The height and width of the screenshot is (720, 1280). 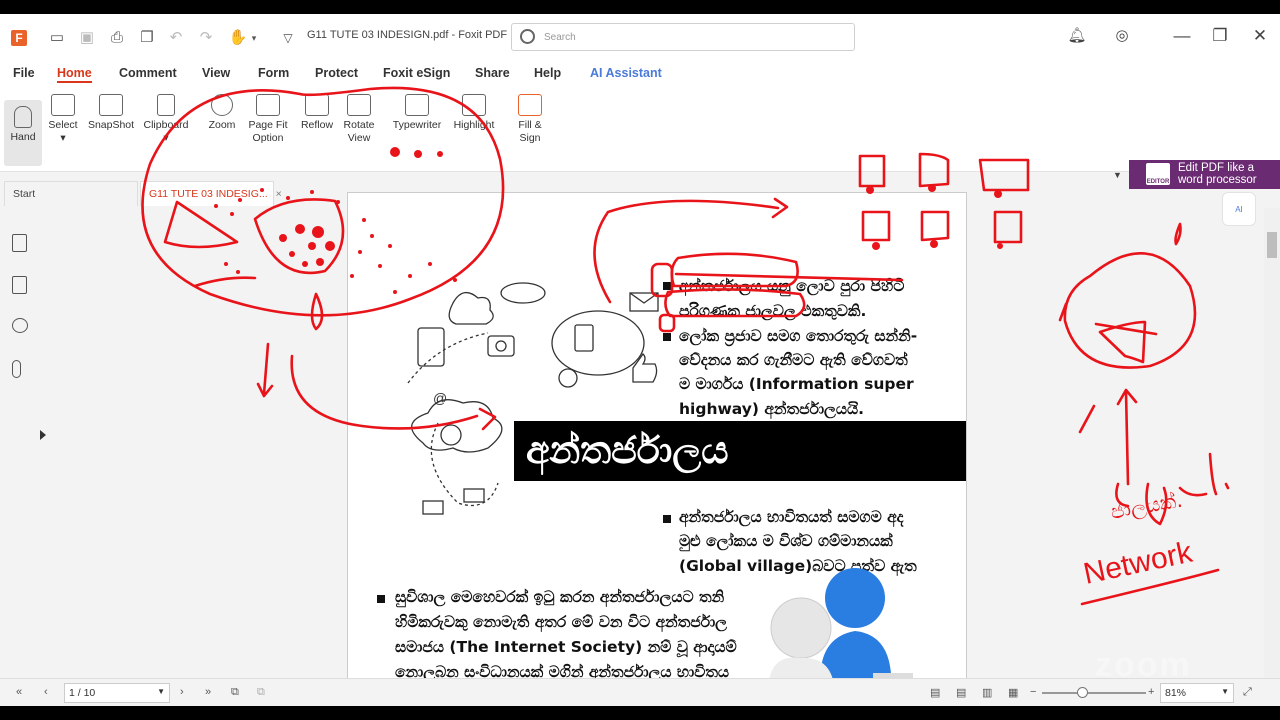 I want to click on minimize-button: —, so click(x=1182, y=36).